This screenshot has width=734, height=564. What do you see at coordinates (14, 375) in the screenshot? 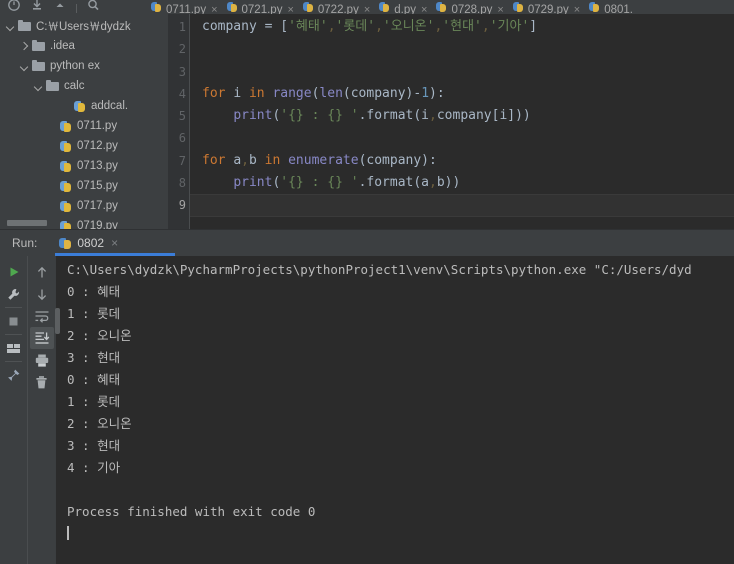
I see `pin-tab-button` at bounding box center [14, 375].